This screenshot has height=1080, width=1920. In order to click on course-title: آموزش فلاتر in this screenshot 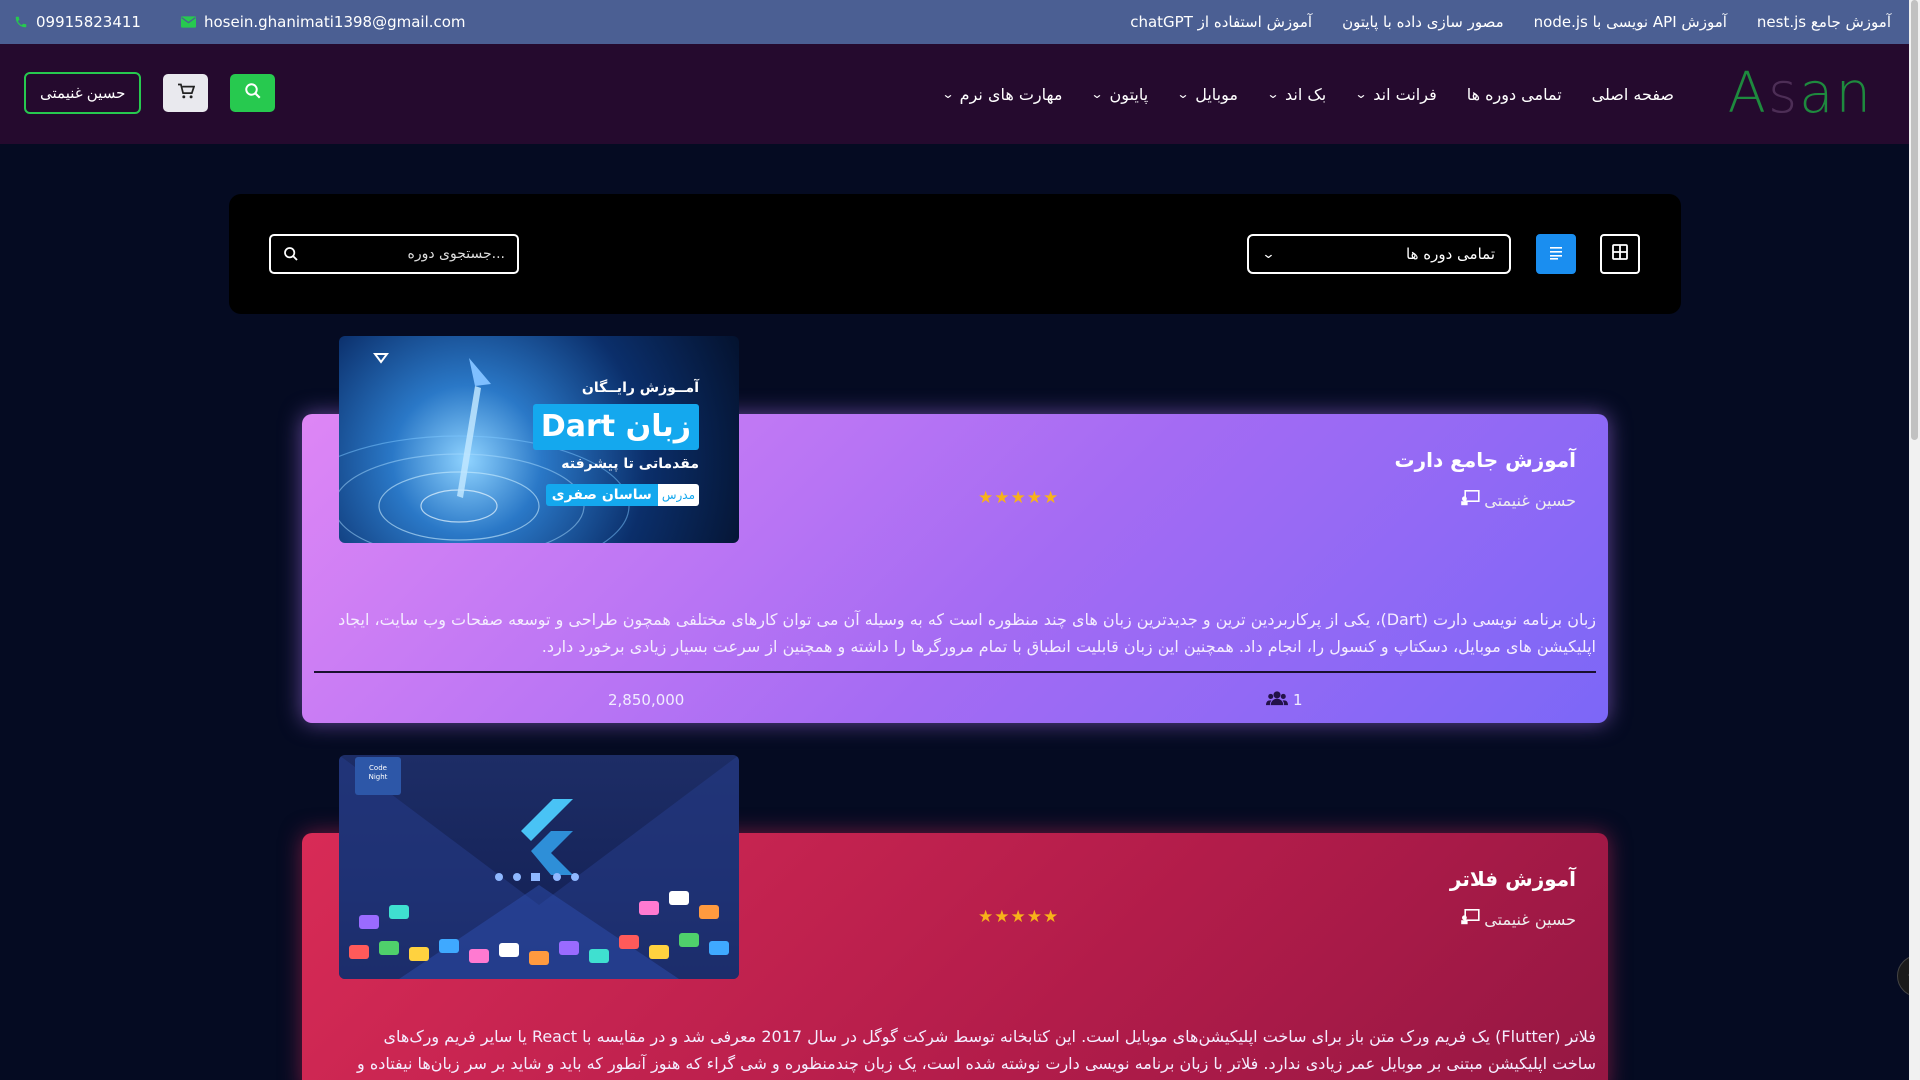, I will do `click(1513, 879)`.